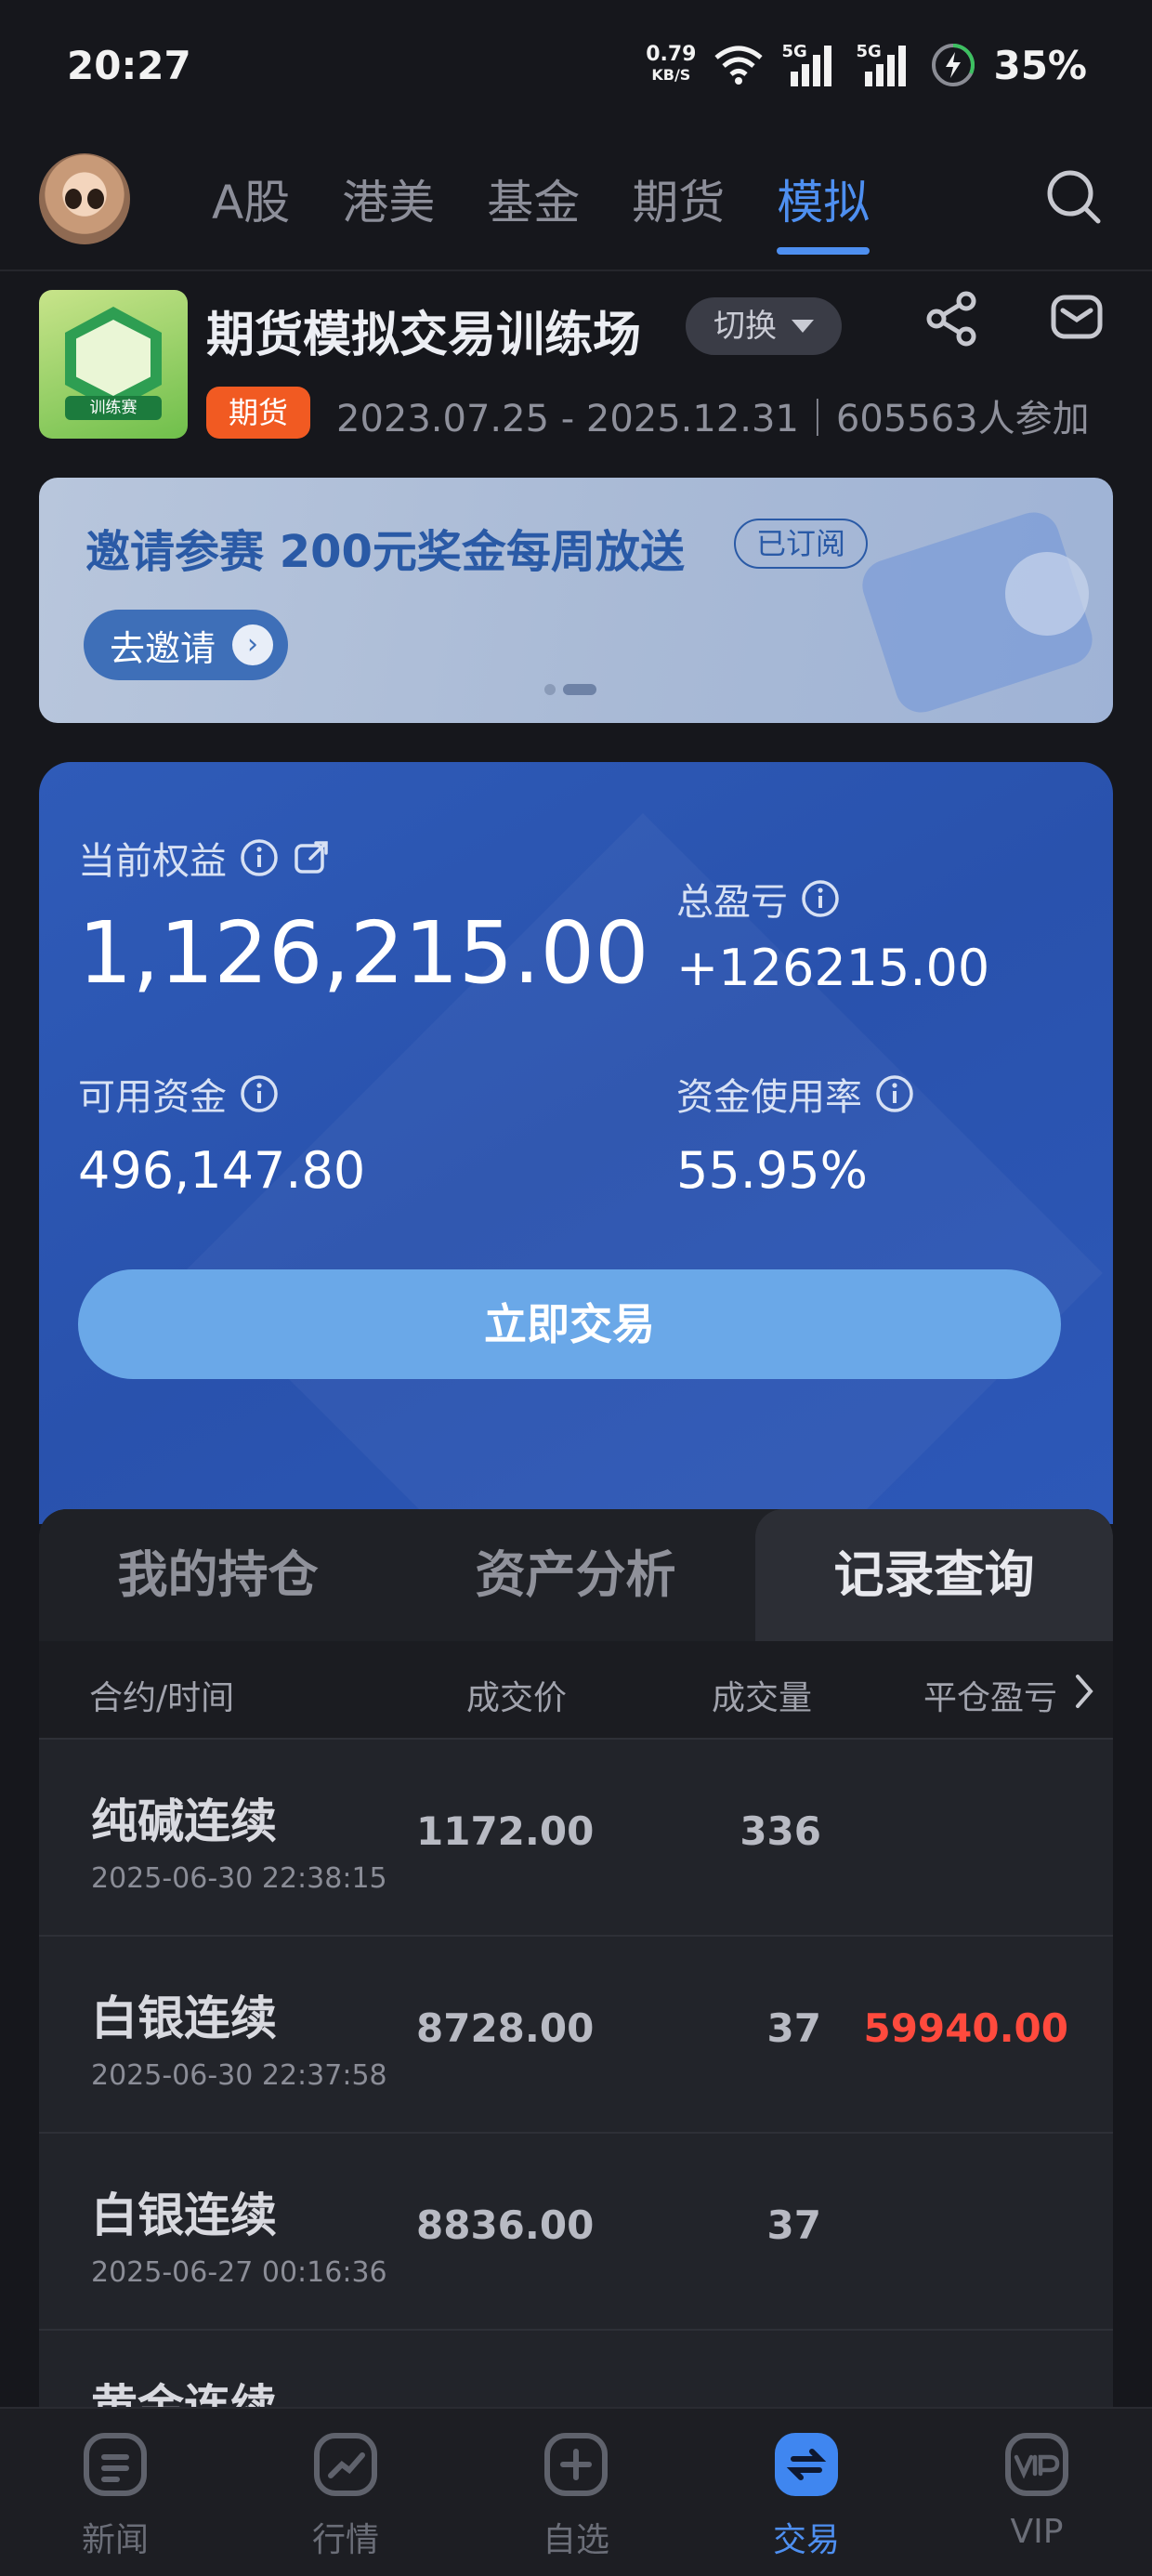  Describe the element at coordinates (311, 857) in the screenshot. I see `external-link-icon` at that location.